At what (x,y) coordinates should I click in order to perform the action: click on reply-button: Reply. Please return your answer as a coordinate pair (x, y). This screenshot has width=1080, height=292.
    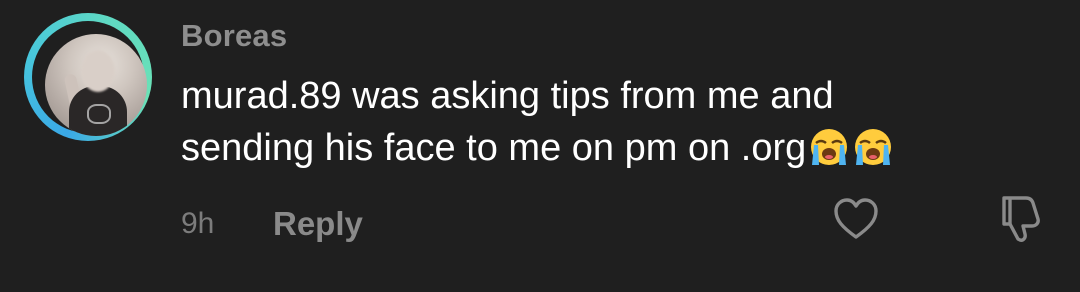
    Looking at the image, I should click on (318, 224).